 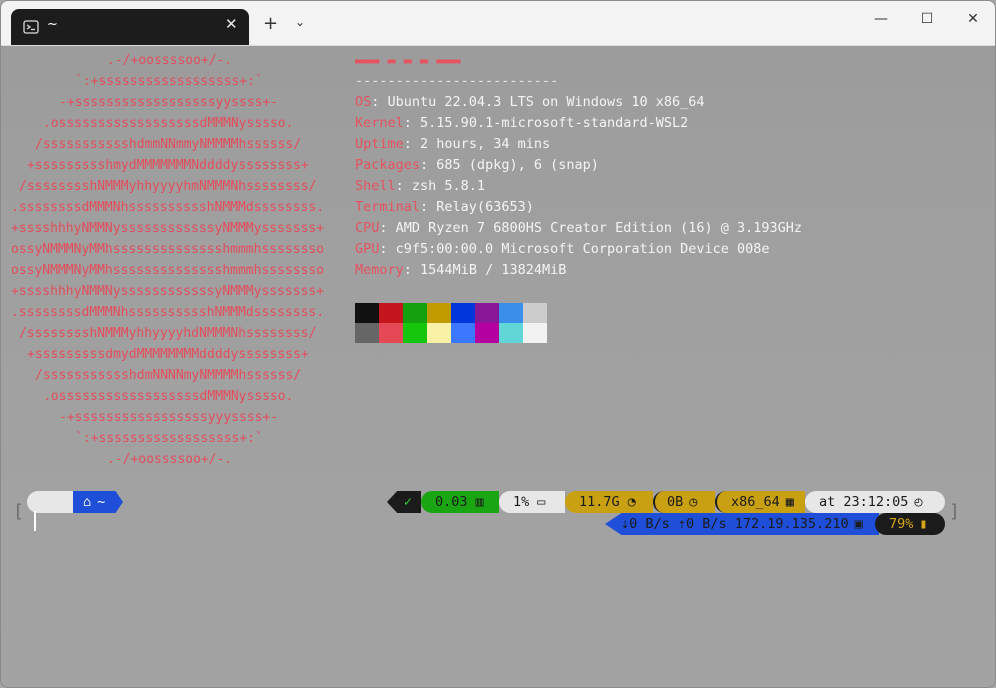 I want to click on logo-line: /sssssssshNMMMyhhyyyyhmNMMMNhssssssss/, so click(x=168, y=186).